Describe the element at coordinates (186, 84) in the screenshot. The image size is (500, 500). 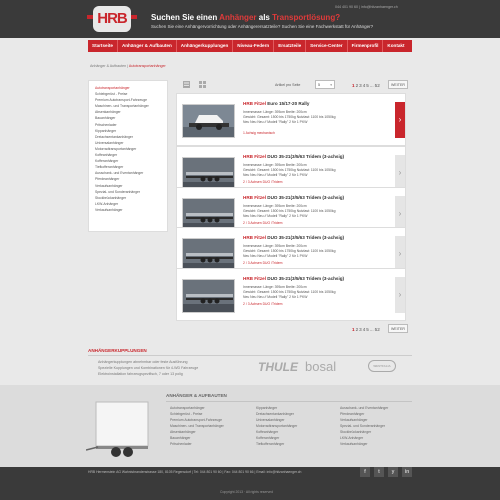
I see `list-view-icon` at that location.